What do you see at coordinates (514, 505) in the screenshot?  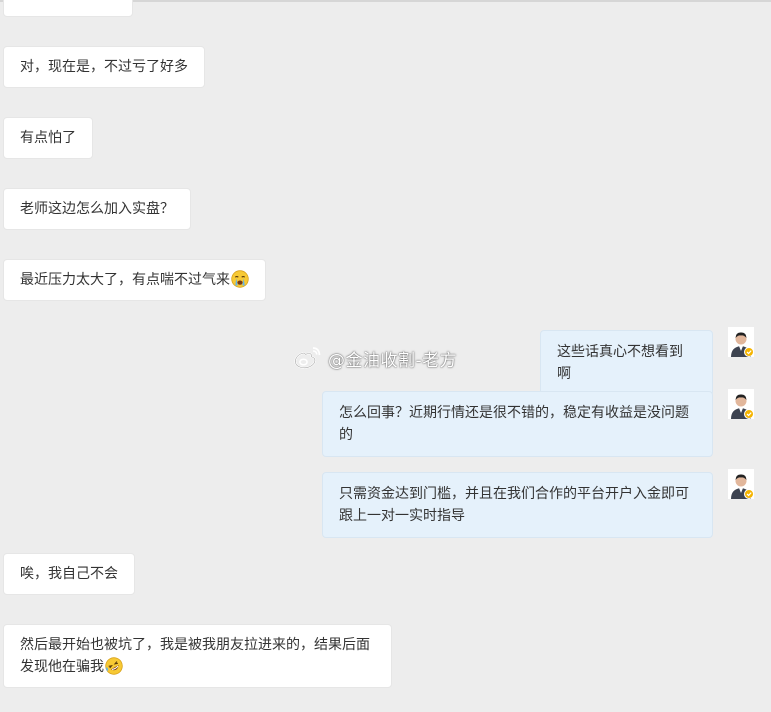 I see `message-text: 只需资金达到门槛，并且在我们合作的平台开户入金即可跟上一对一实时指导` at bounding box center [514, 505].